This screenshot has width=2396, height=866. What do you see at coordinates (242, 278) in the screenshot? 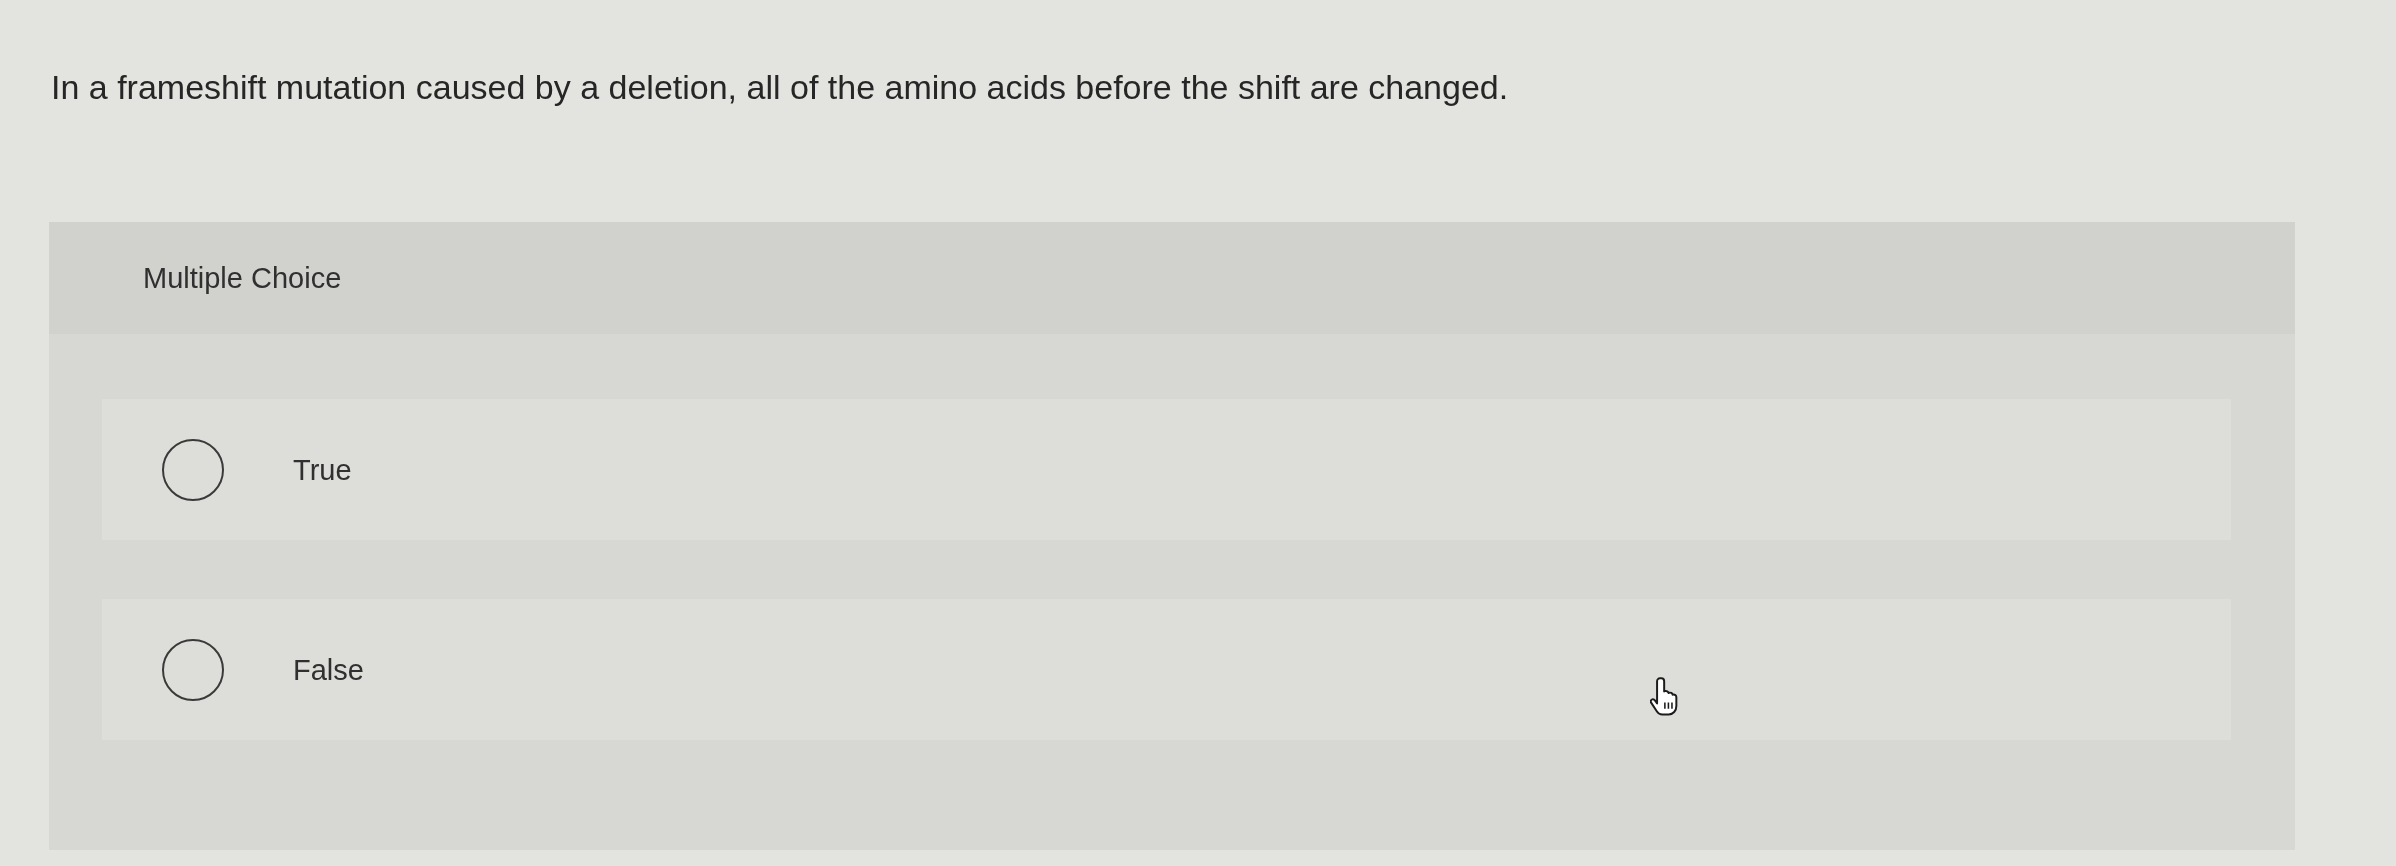
I see `question-type-label: Multiple Choice` at bounding box center [242, 278].